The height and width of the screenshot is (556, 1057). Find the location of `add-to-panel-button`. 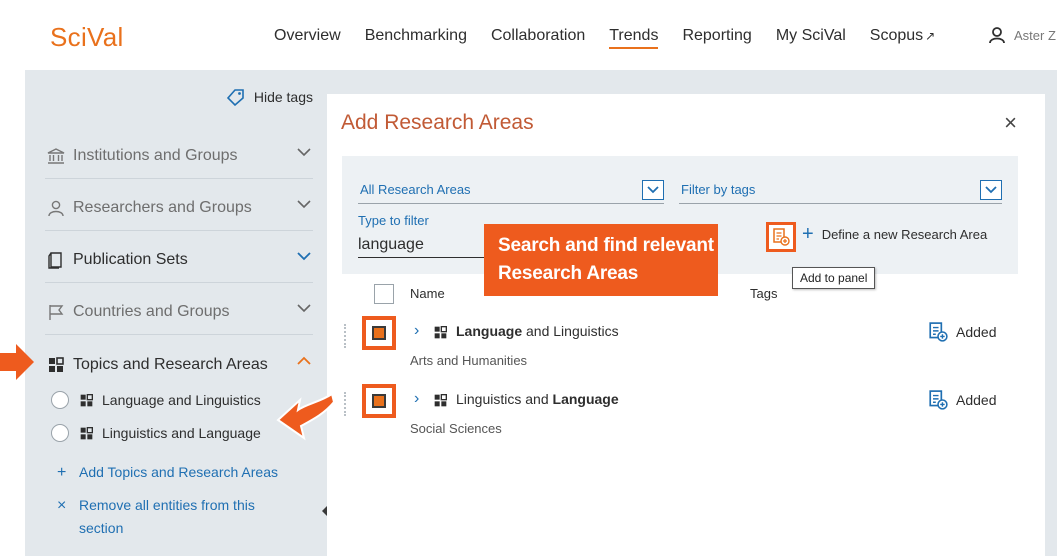

add-to-panel-button is located at coordinates (781, 237).